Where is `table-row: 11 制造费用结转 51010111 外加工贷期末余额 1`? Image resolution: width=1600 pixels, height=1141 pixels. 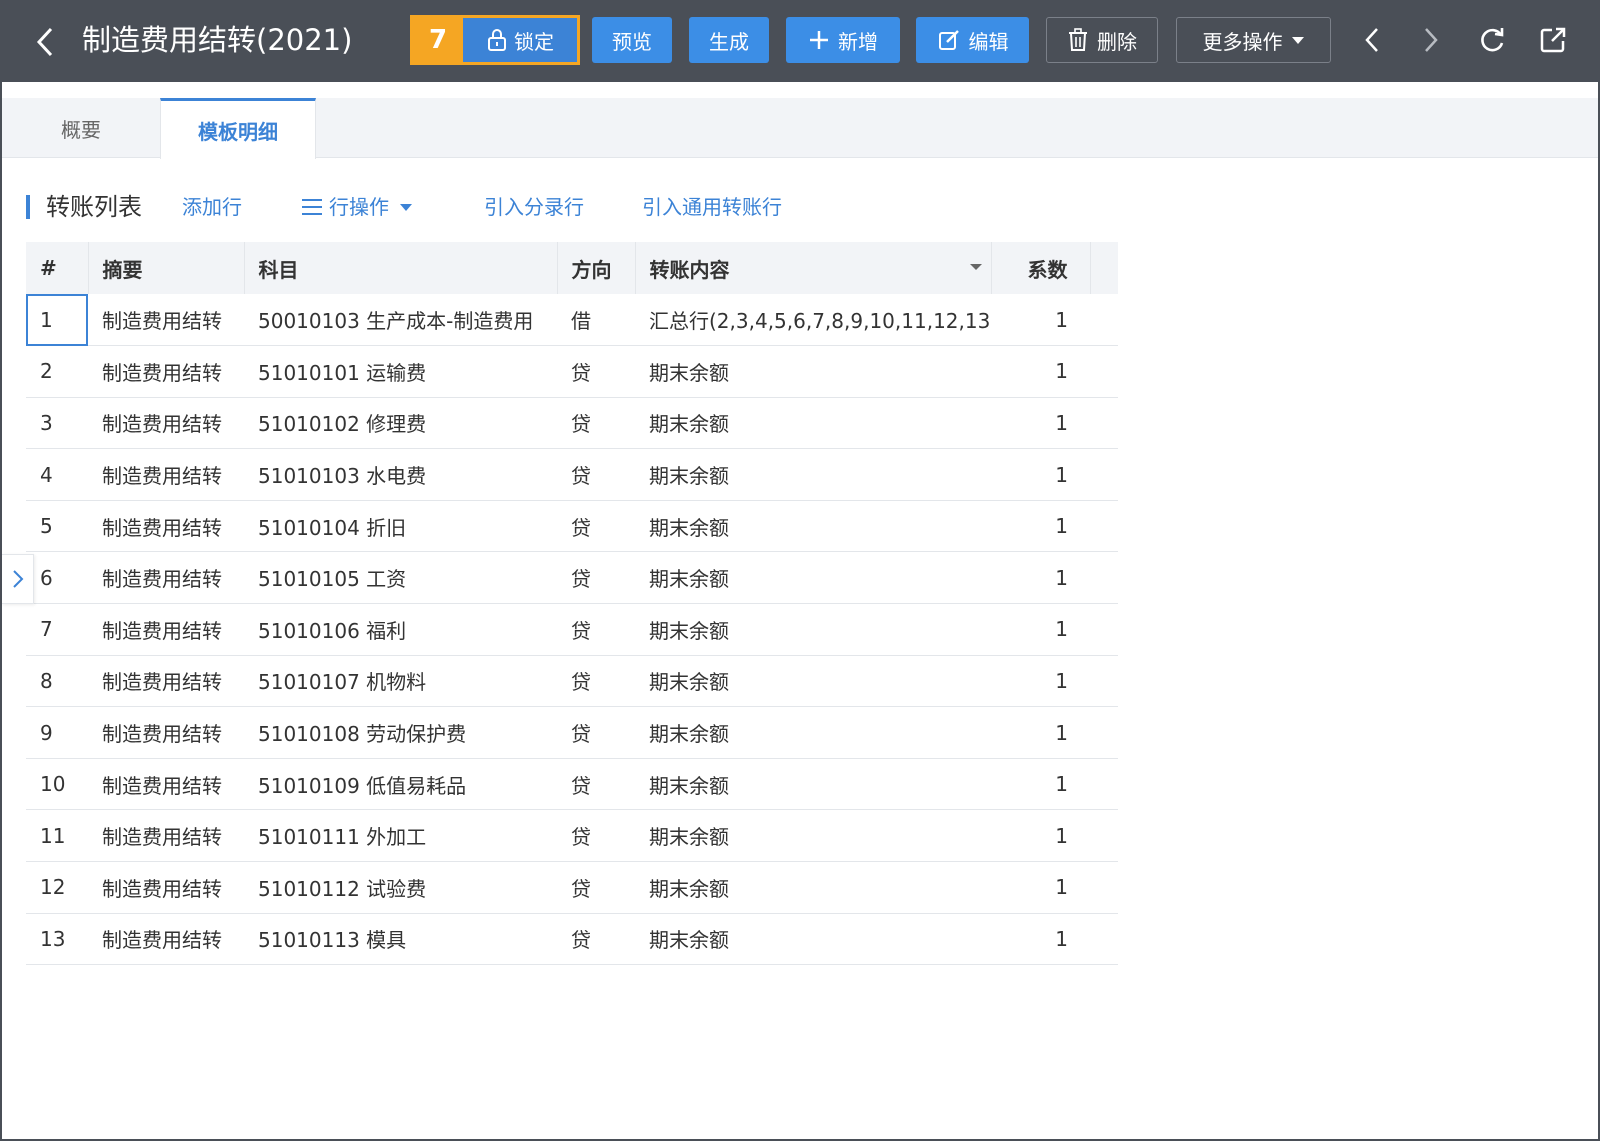
table-row: 11 制造费用结转 51010111 外加工贷期末余额 1 is located at coordinates (572, 836).